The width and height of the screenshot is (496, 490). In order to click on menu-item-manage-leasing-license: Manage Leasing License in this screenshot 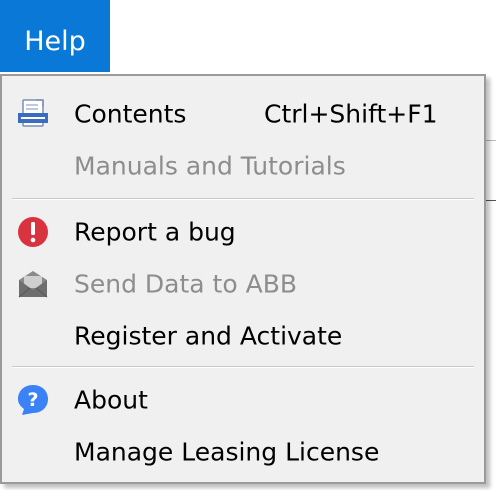, I will do `click(243, 452)`.